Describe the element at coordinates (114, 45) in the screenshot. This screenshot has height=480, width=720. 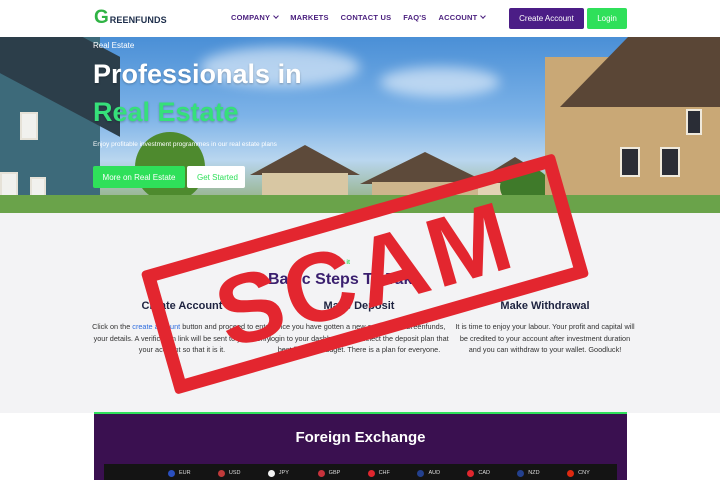
I see `hero-tag: Real Estate` at that location.